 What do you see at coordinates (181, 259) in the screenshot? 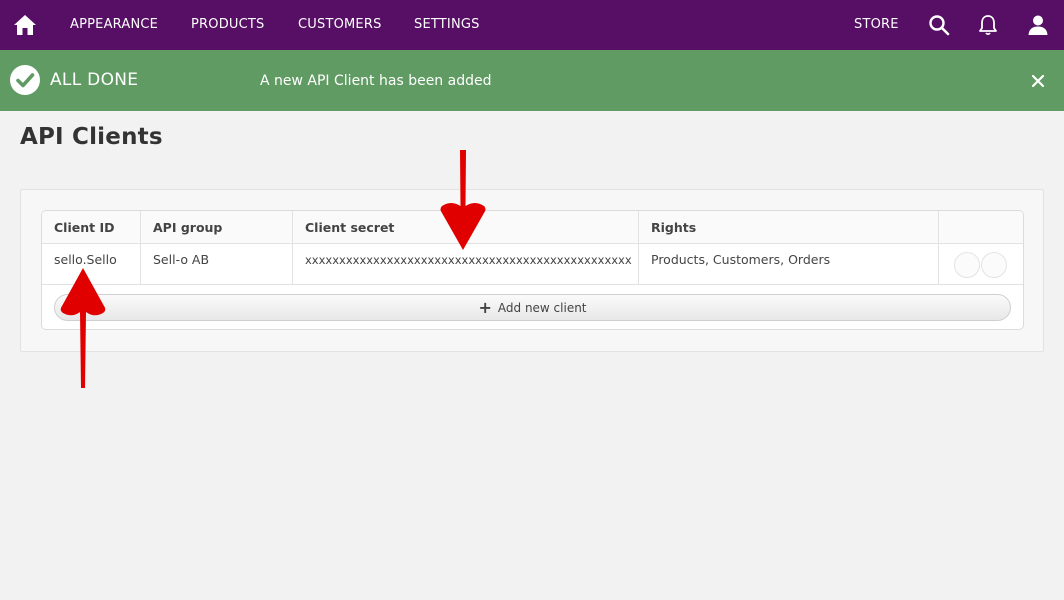
I see `cell-api-group: Sell-o AB` at bounding box center [181, 259].